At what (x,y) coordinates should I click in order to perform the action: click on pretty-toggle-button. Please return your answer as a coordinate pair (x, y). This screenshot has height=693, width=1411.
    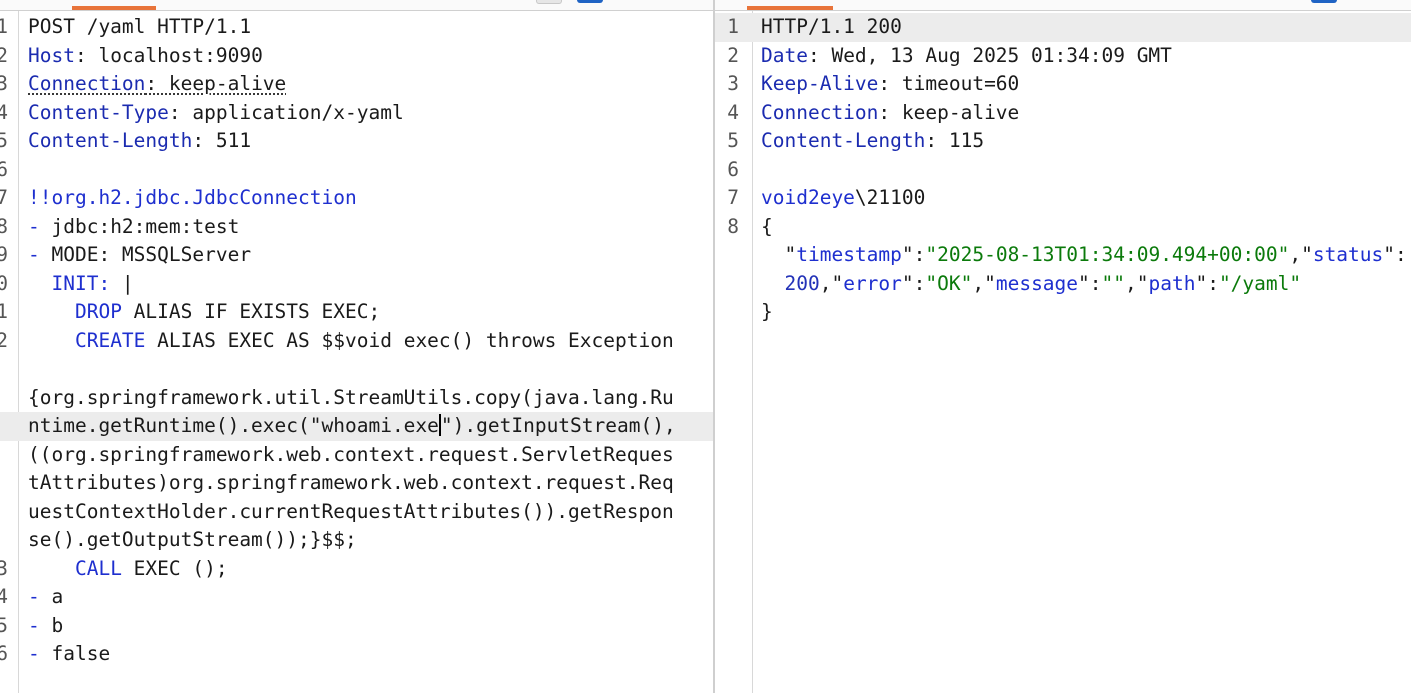
    Looking at the image, I should click on (549, 2).